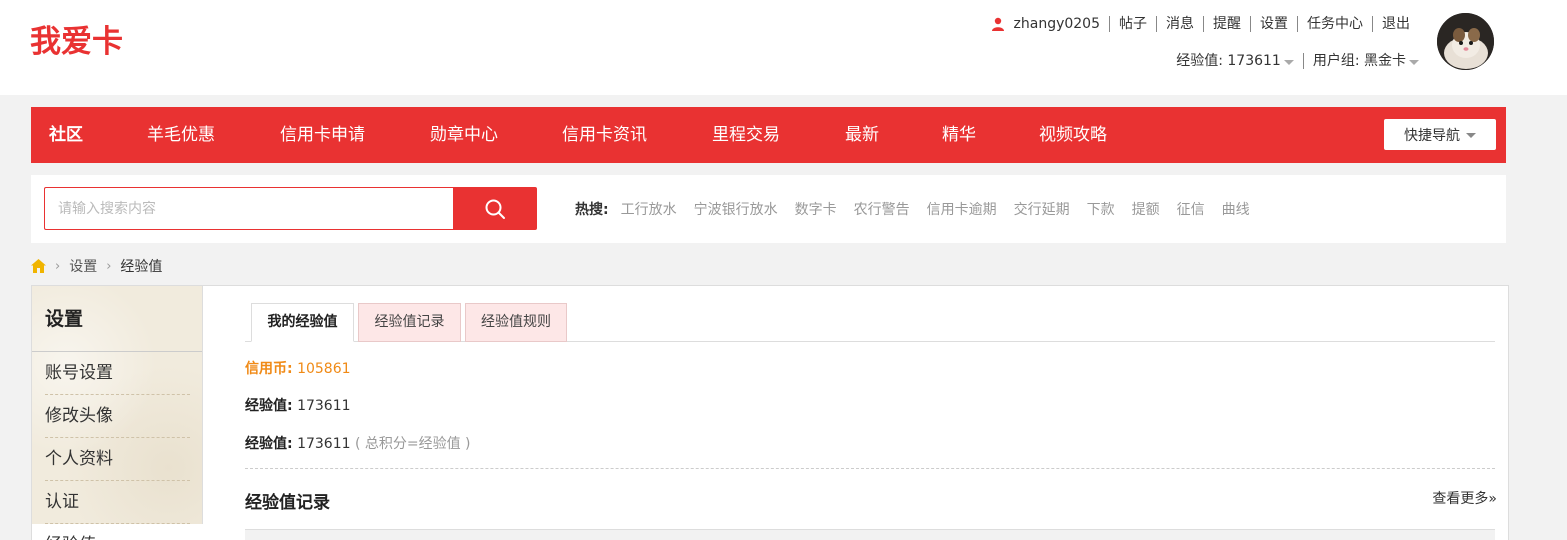 This screenshot has width=1567, height=540. I want to click on tab-my-experience: 我的经验值, so click(302, 322).